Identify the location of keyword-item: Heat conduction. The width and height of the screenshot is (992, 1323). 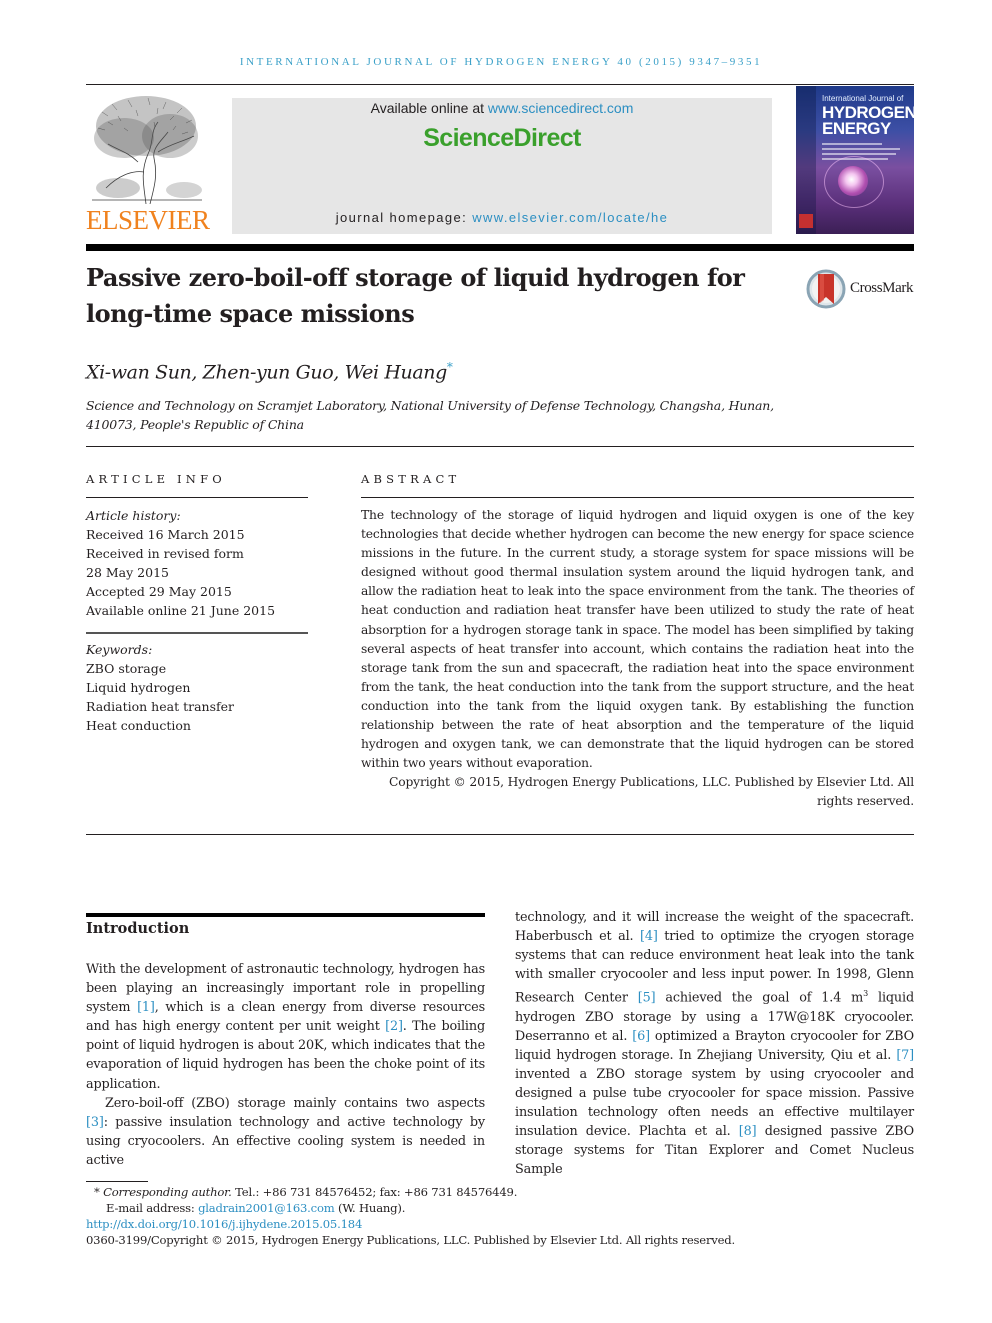
(138, 725).